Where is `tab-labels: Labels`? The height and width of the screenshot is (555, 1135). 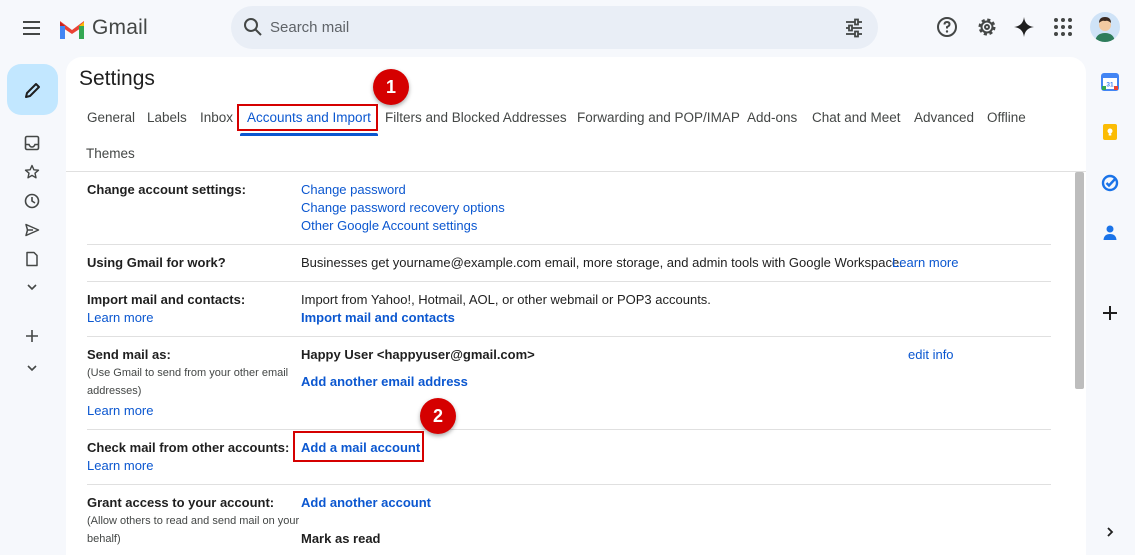
tab-labels: Labels is located at coordinates (167, 117).